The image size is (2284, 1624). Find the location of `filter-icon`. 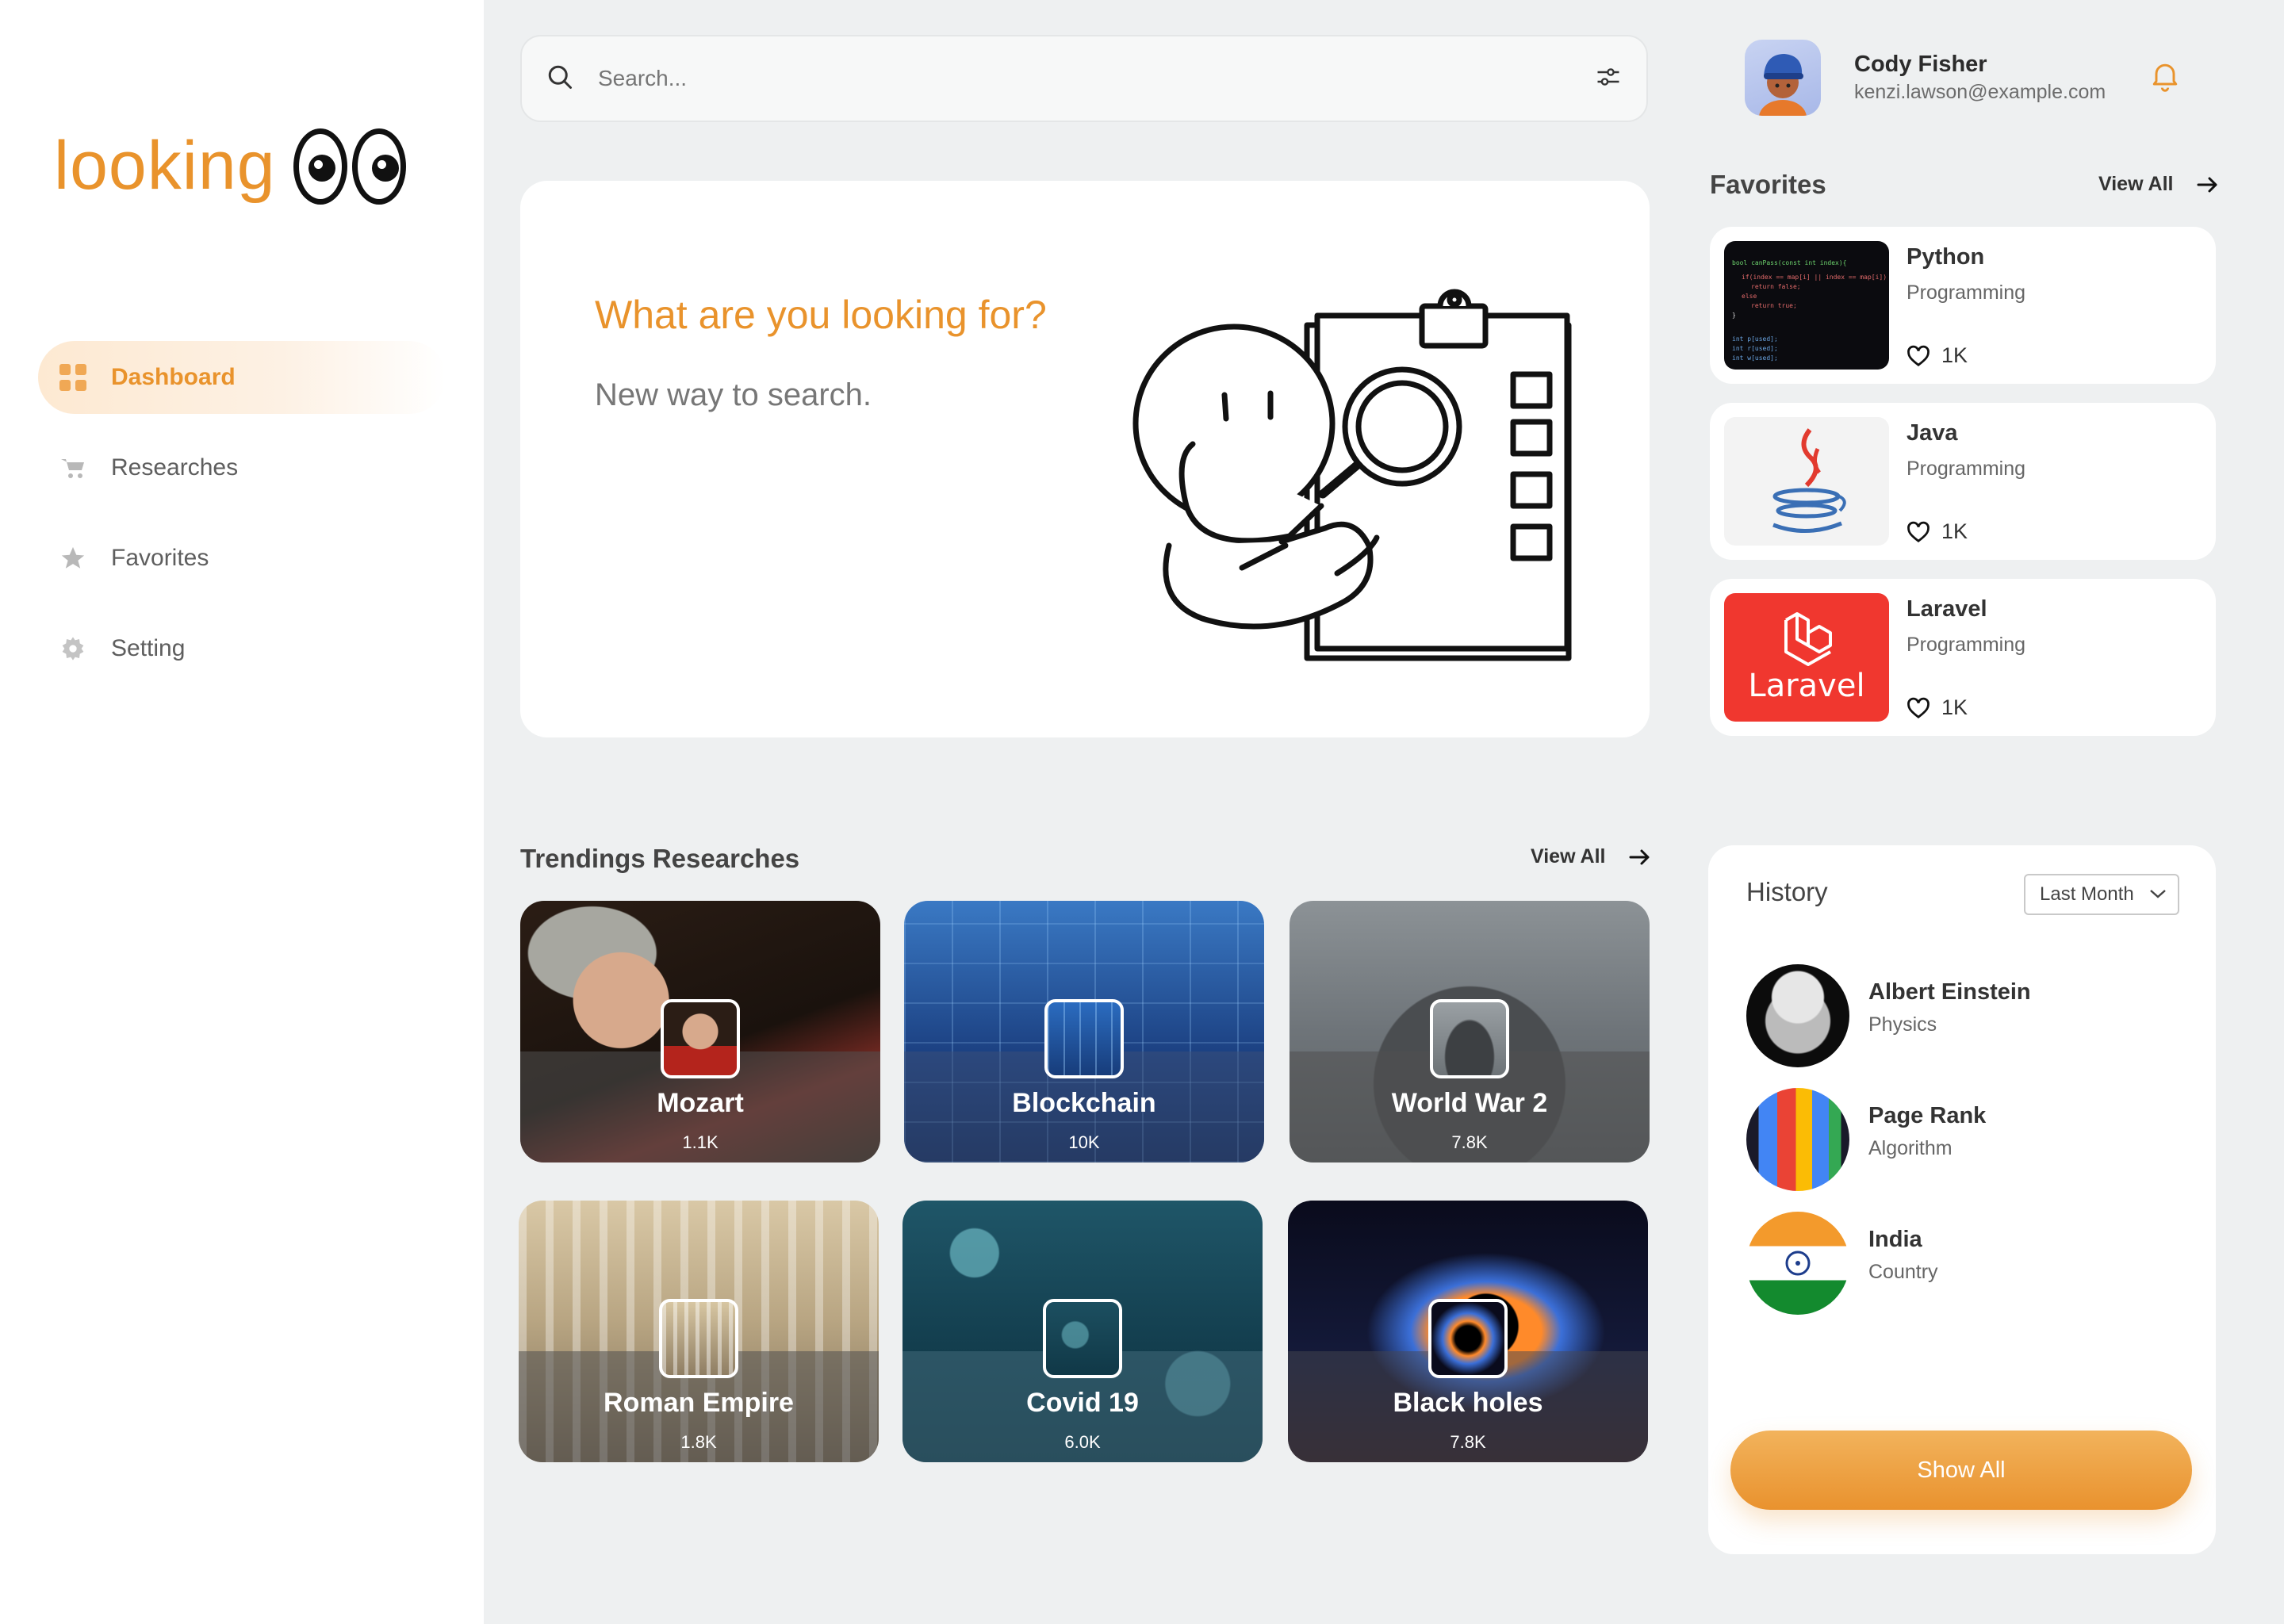

filter-icon is located at coordinates (1608, 79).